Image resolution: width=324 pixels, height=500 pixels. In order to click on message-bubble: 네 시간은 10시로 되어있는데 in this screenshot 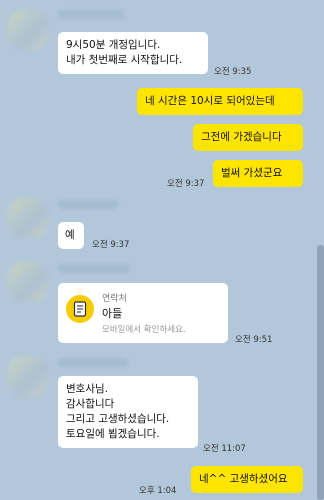, I will do `click(220, 101)`.